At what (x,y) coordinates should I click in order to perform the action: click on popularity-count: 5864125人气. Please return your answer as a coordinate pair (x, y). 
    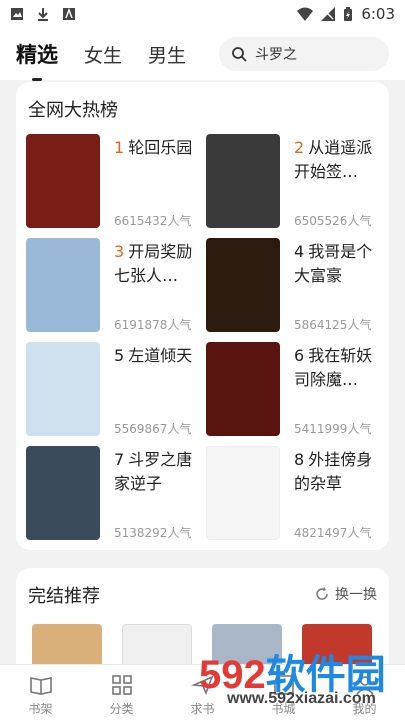
    Looking at the image, I should click on (333, 325).